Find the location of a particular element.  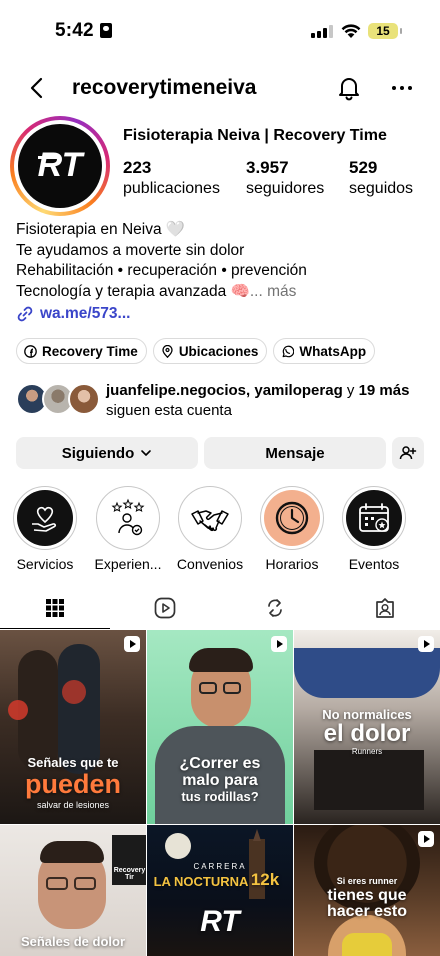

chip-facebook: Recovery Time is located at coordinates (81, 351).